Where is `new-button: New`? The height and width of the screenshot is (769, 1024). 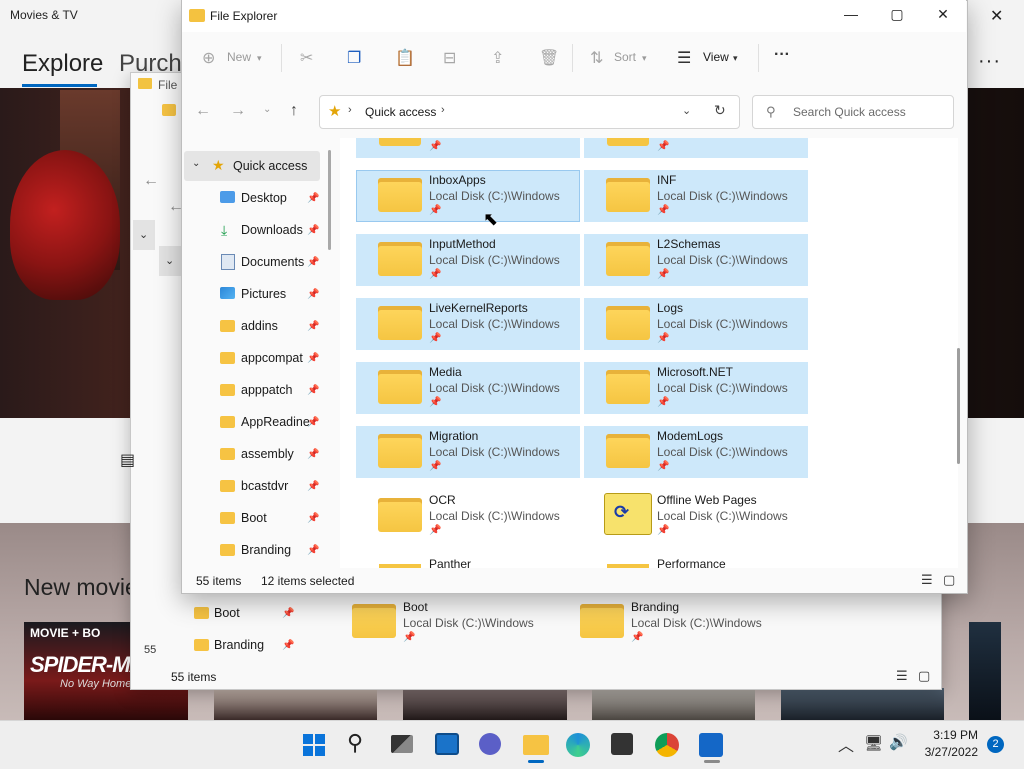
new-button: New is located at coordinates (239, 57).